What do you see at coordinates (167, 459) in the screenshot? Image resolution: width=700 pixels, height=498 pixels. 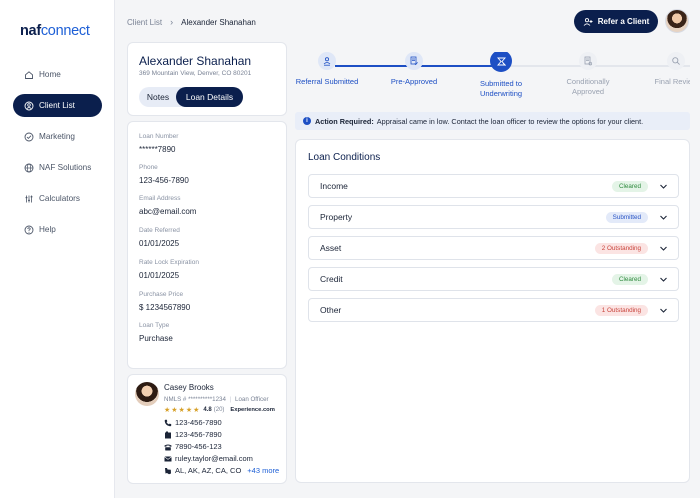 I see `mail-icon` at bounding box center [167, 459].